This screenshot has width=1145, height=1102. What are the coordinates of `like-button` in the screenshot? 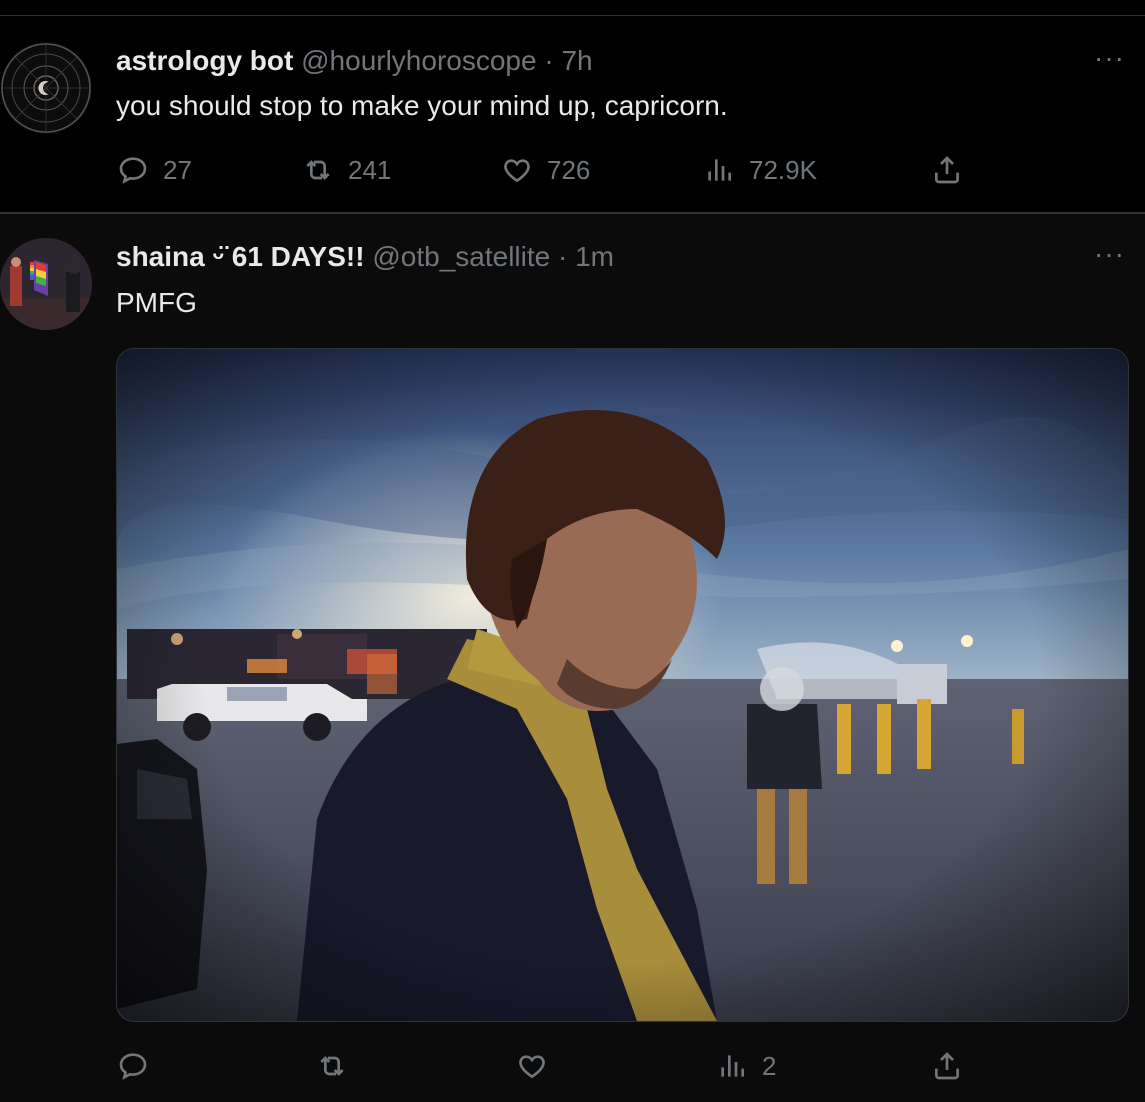 It's located at (532, 1066).